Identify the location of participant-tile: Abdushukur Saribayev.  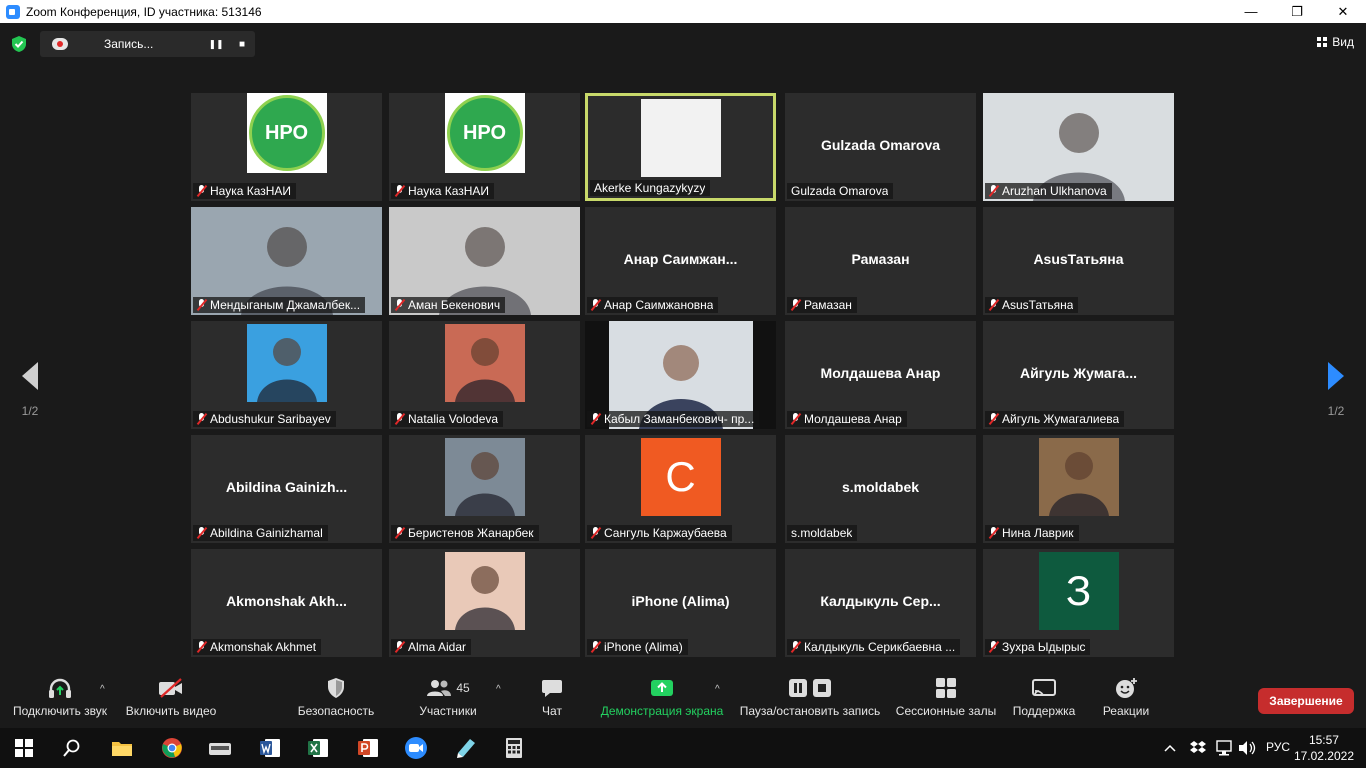
(286, 375).